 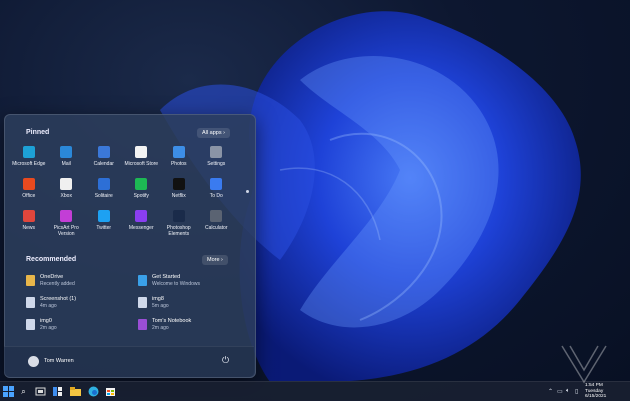 What do you see at coordinates (129, 361) in the screenshot?
I see `start-footer: Tom Warren ⏻` at bounding box center [129, 361].